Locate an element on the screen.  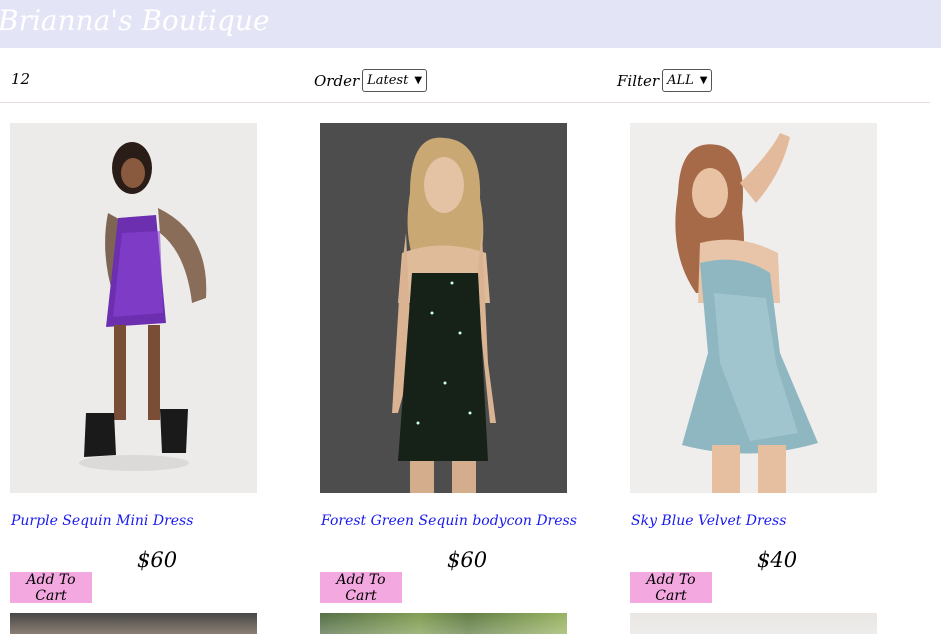
product-count: 12 is located at coordinates (21, 79).